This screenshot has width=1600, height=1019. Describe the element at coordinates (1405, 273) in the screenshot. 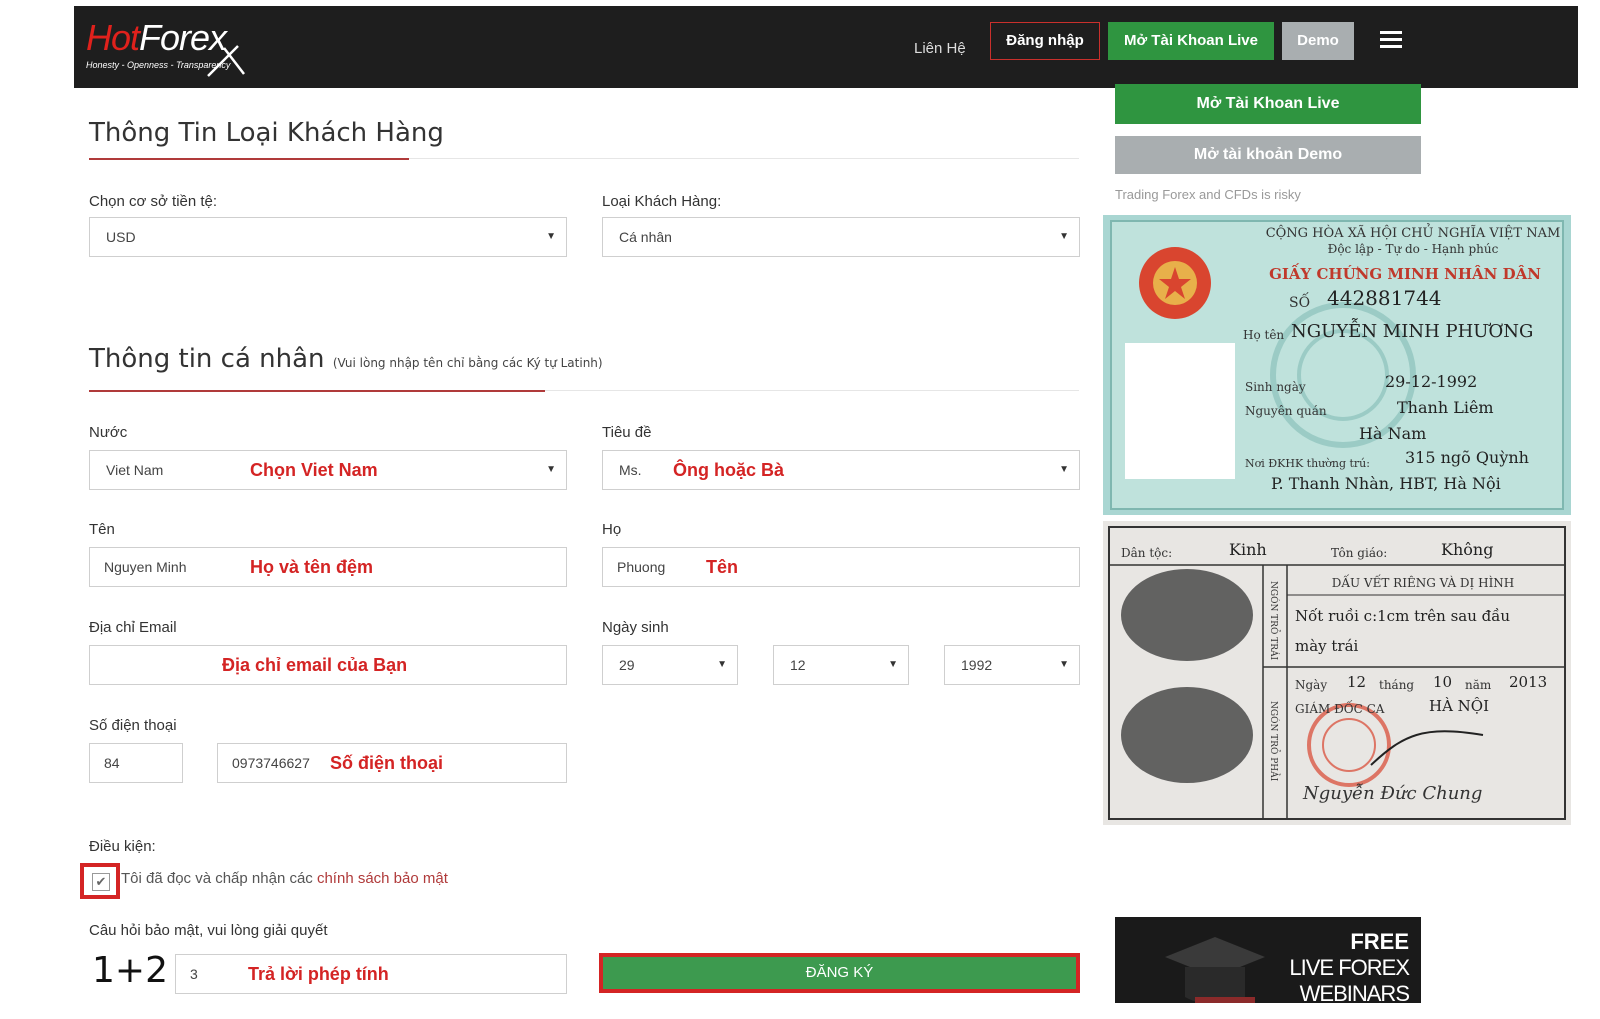

I see `id-card-title: GIẤY CHỨNG MINH NHÂN DÂN` at that location.